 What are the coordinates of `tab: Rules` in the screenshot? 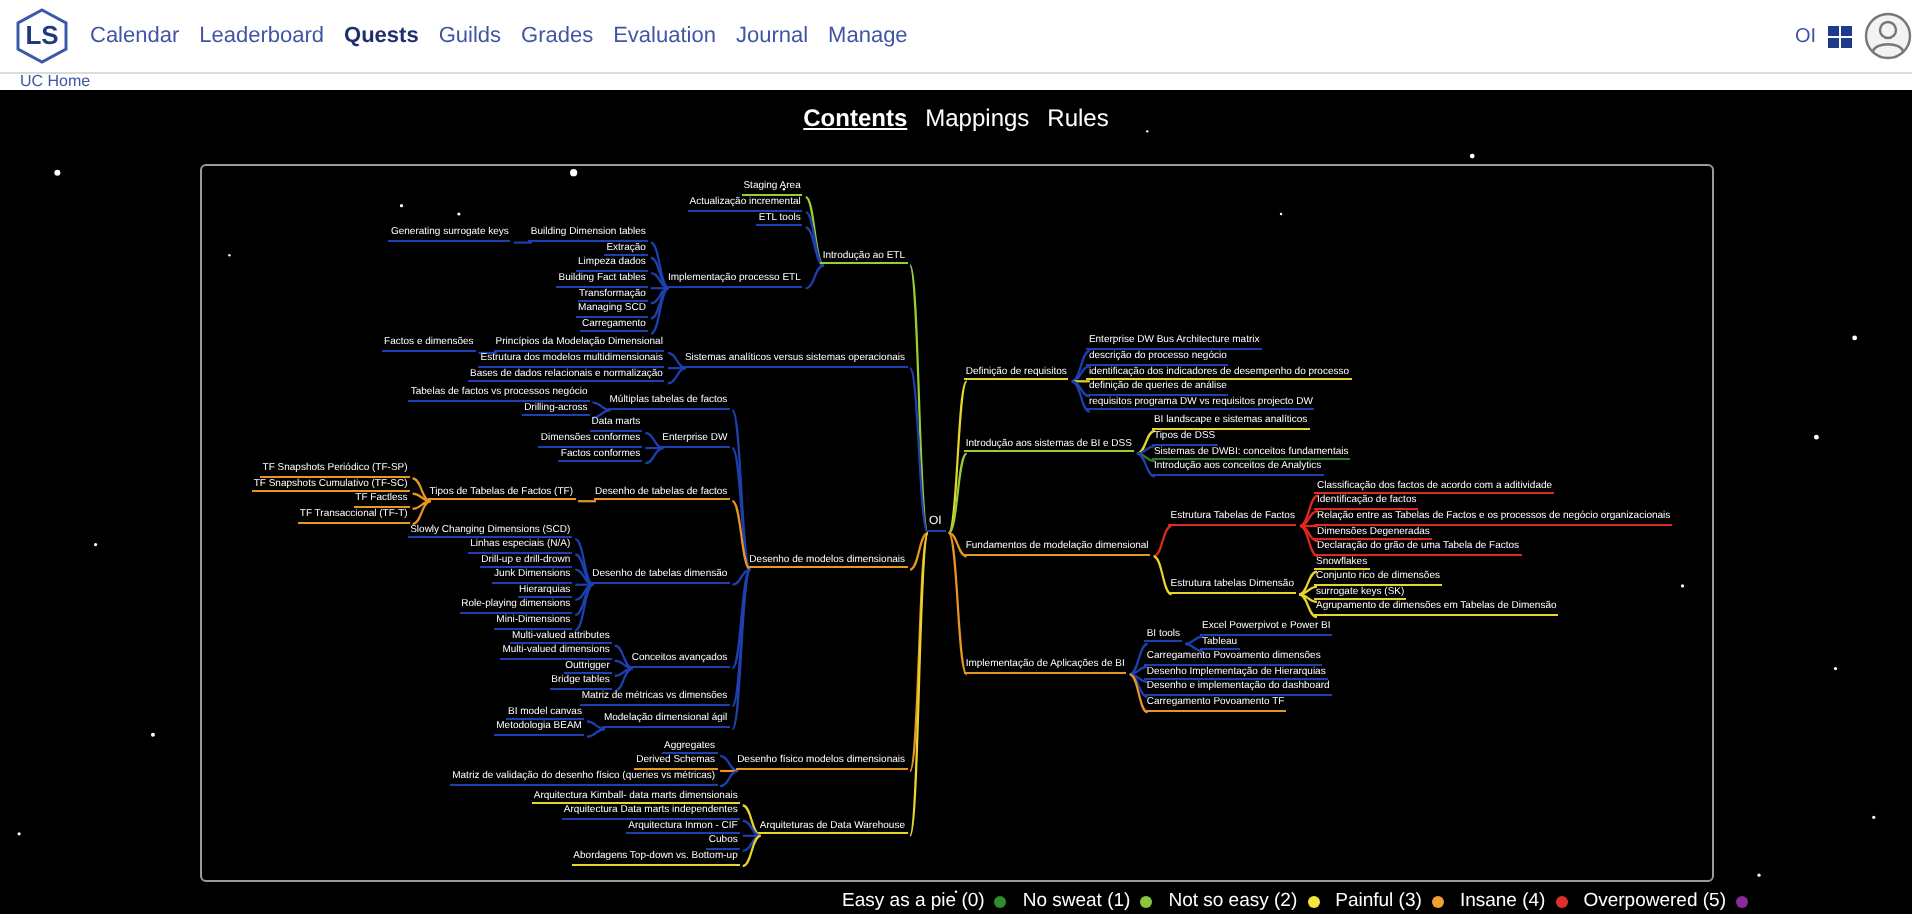 It's located at (1078, 117).